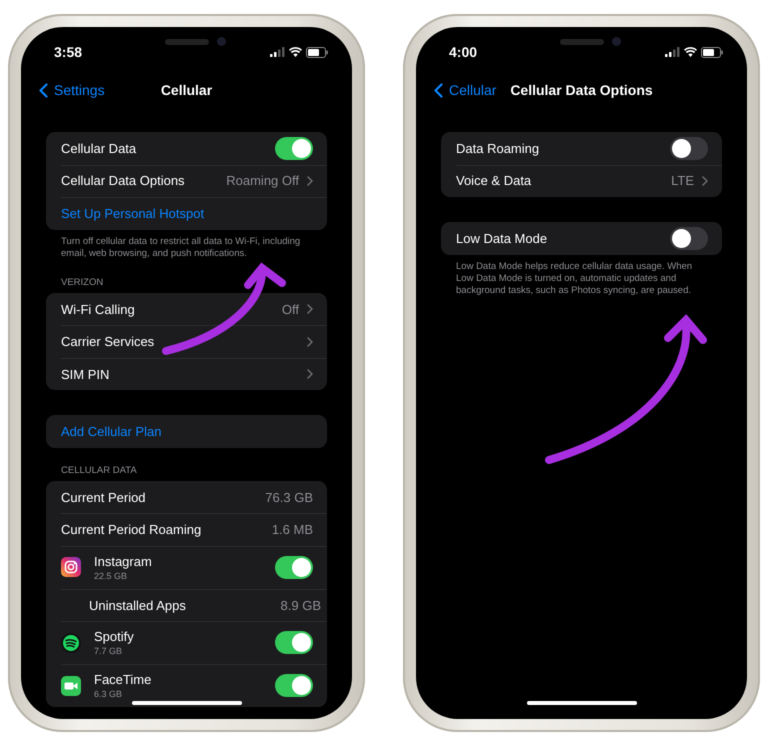  I want to click on action-link: Set Up Personal Hotspot, so click(187, 213).